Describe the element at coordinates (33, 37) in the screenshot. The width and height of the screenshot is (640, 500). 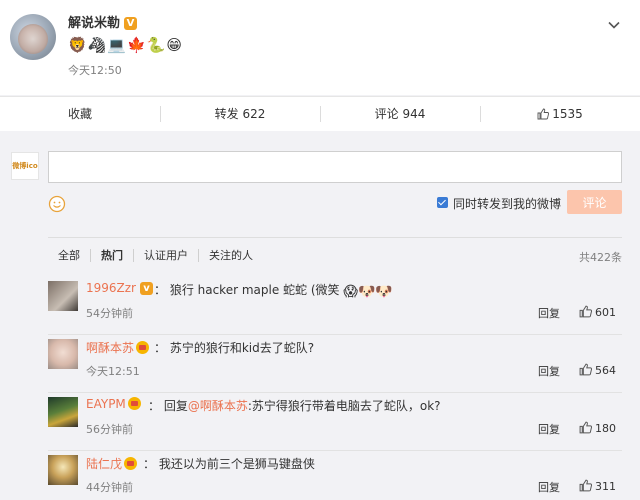
I see `author-avatar` at that location.